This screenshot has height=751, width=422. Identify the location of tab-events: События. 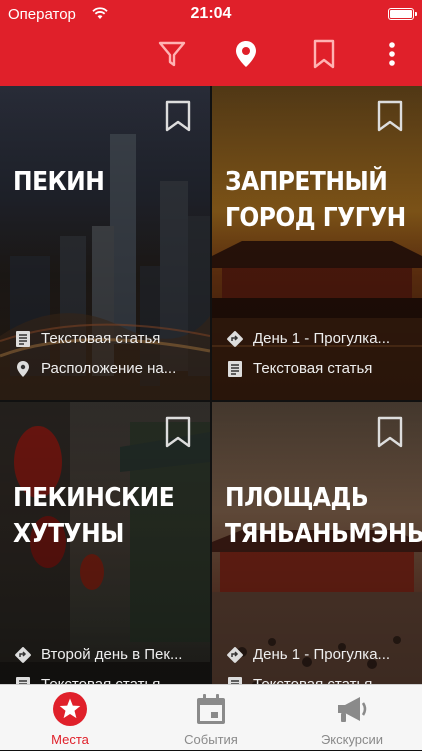
(211, 718).